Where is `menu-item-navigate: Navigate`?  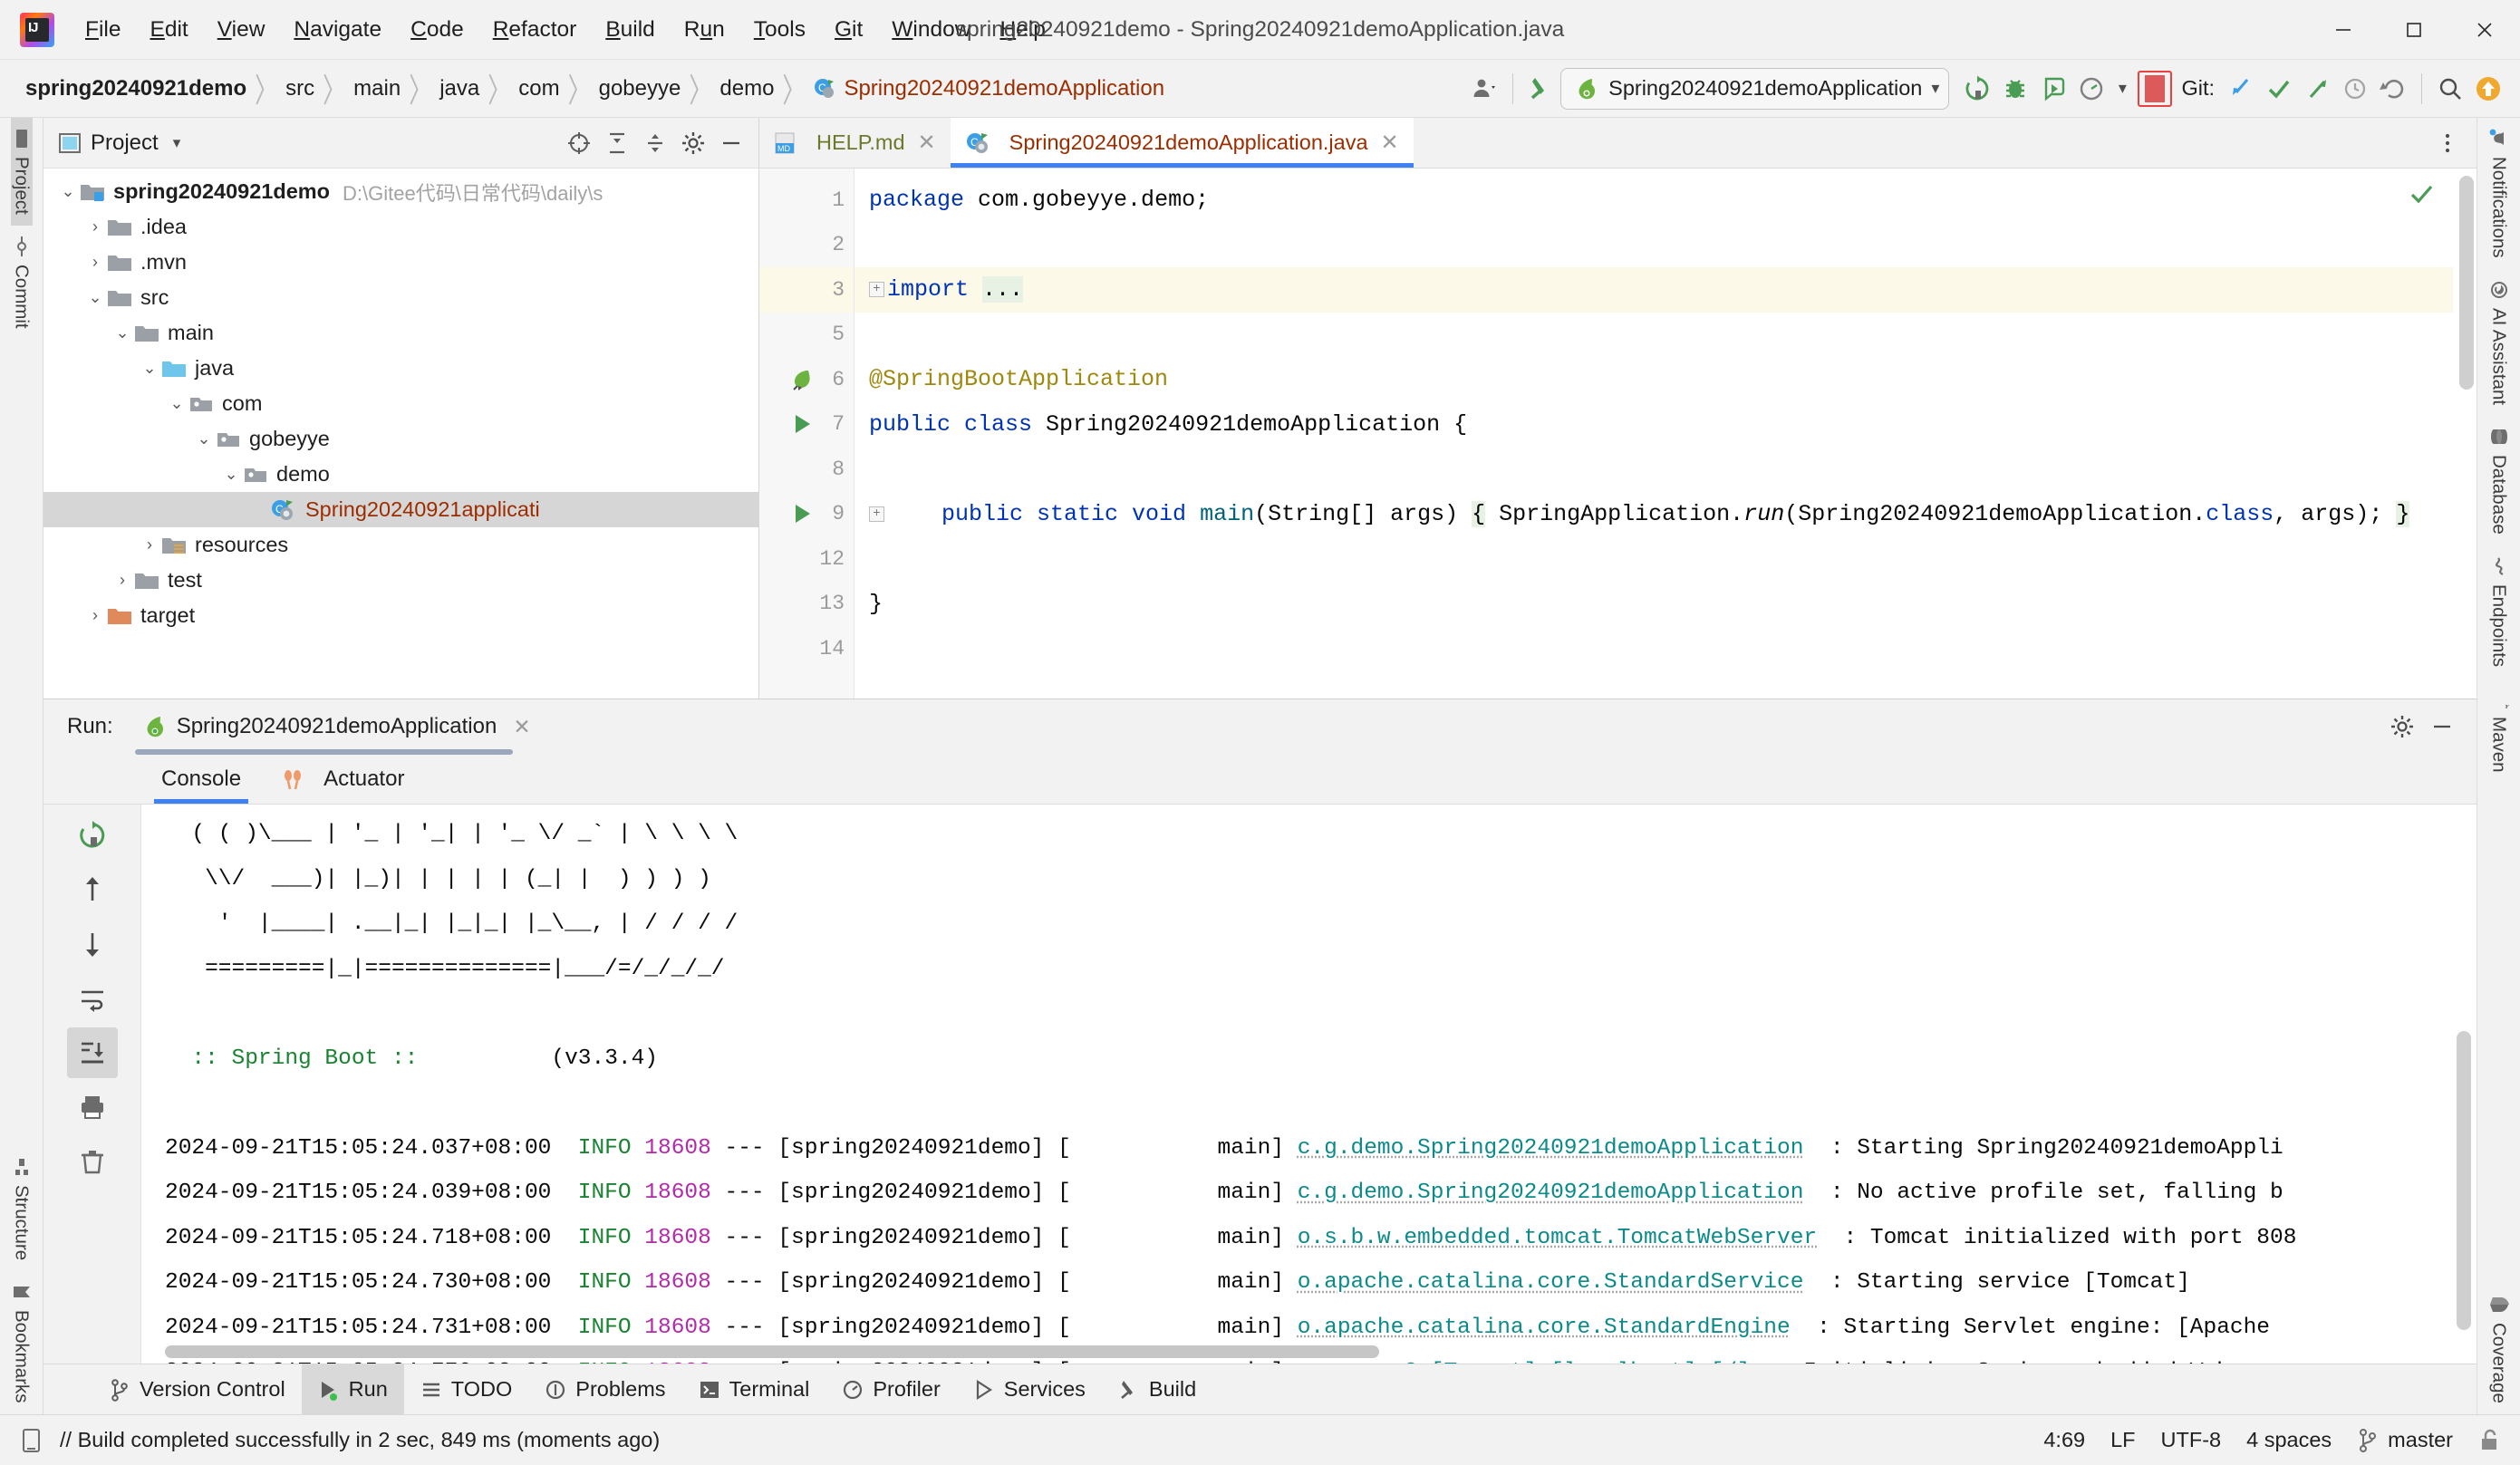
menu-item-navigate: Navigate is located at coordinates (337, 30).